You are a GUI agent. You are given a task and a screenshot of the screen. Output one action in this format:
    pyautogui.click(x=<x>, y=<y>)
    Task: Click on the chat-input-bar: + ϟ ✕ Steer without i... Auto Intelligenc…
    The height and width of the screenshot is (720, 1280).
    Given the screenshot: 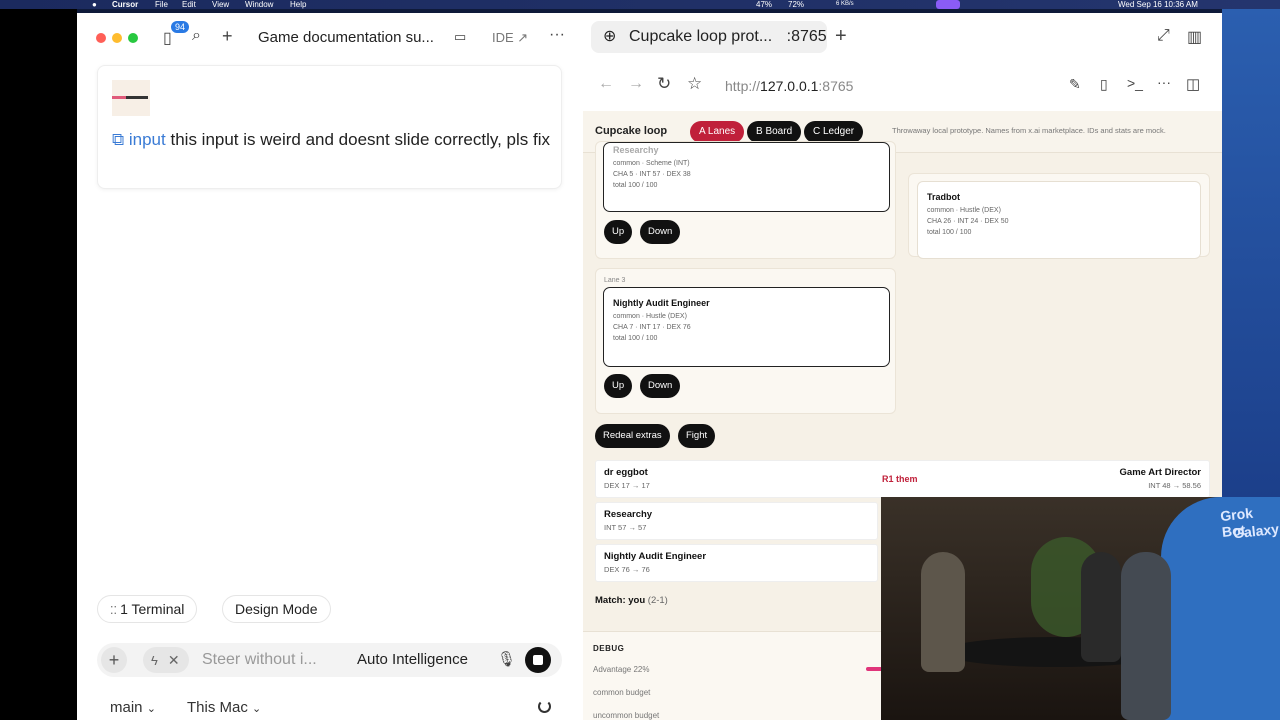 What is the action you would take?
    pyautogui.click(x=329, y=660)
    